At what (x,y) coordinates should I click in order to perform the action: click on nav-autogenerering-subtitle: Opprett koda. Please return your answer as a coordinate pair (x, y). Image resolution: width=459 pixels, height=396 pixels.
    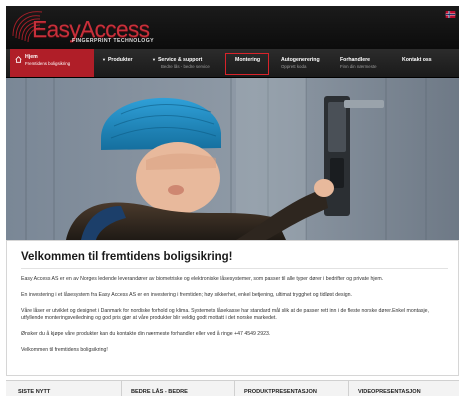
    Looking at the image, I should click on (294, 66).